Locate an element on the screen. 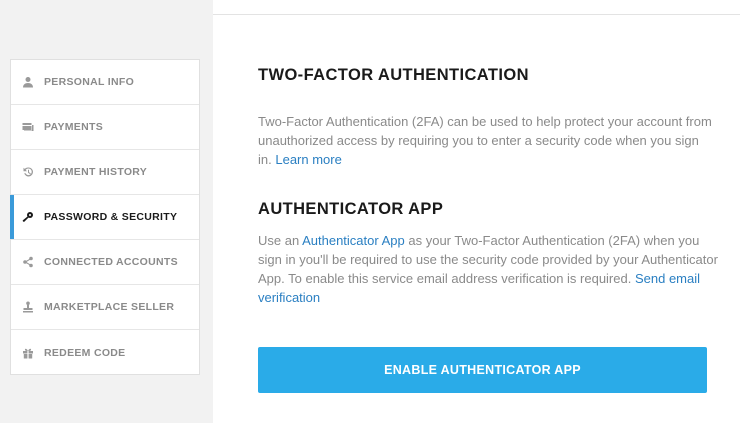 The height and width of the screenshot is (423, 740). enable-authenticator-app-button: ENABLE AUTHENTICATOR APP is located at coordinates (482, 370).